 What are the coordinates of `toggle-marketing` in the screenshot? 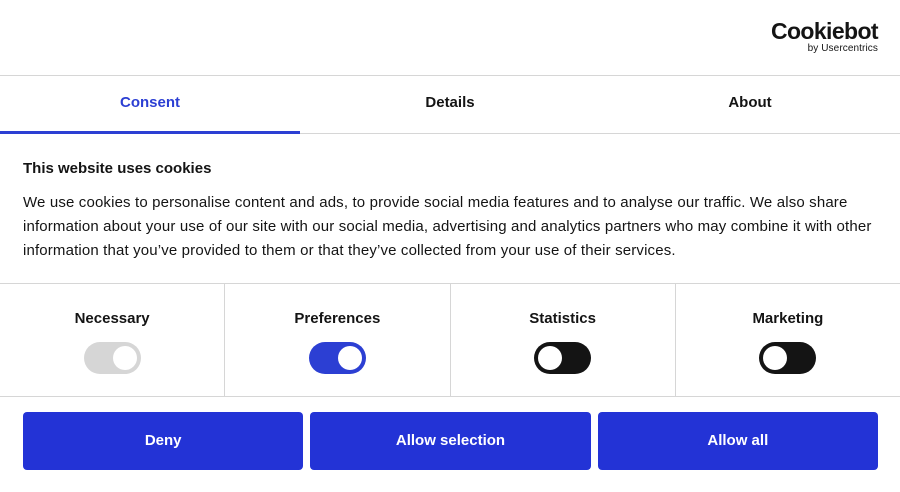 It's located at (788, 358).